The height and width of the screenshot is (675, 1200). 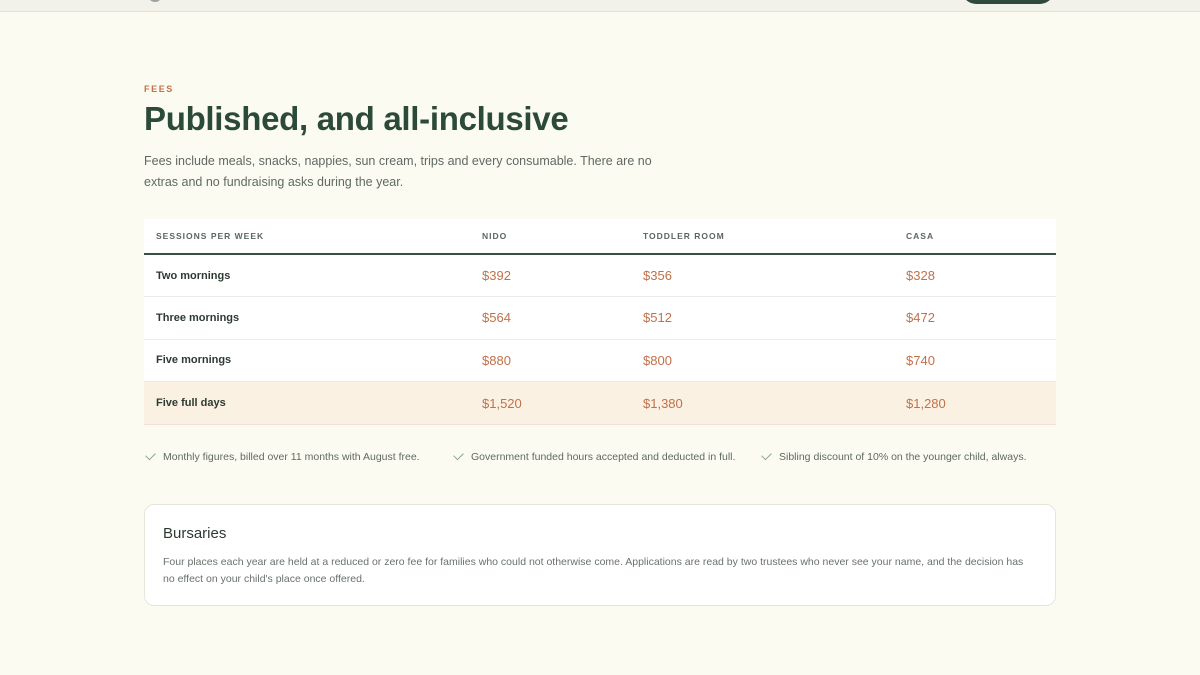 I want to click on price-nido: $564, so click(x=550, y=318).